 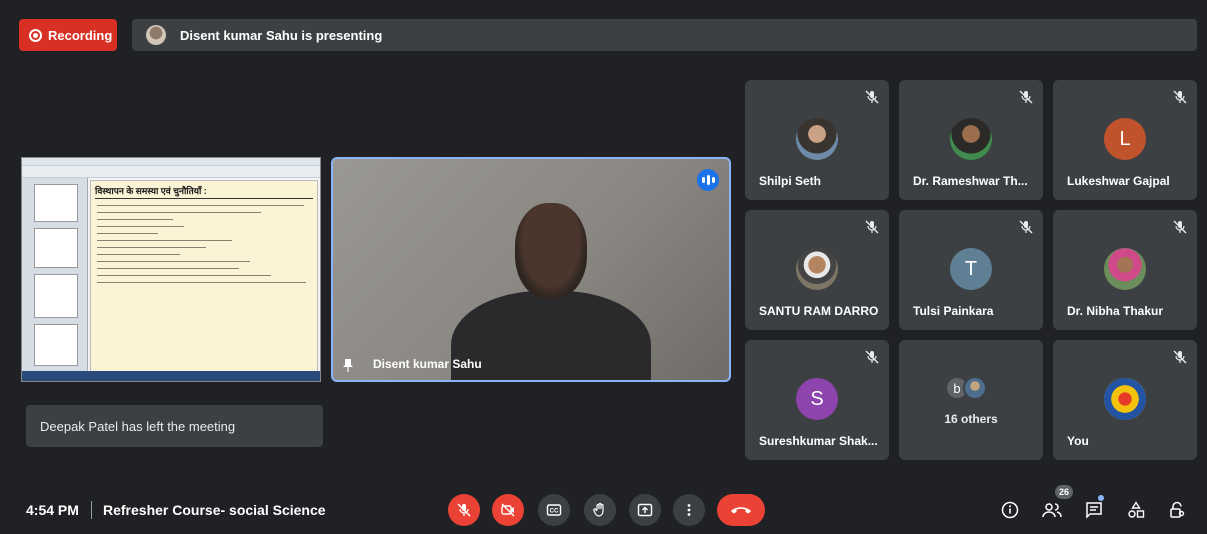 I want to click on camera-toggle-button, so click(x=508, y=510).